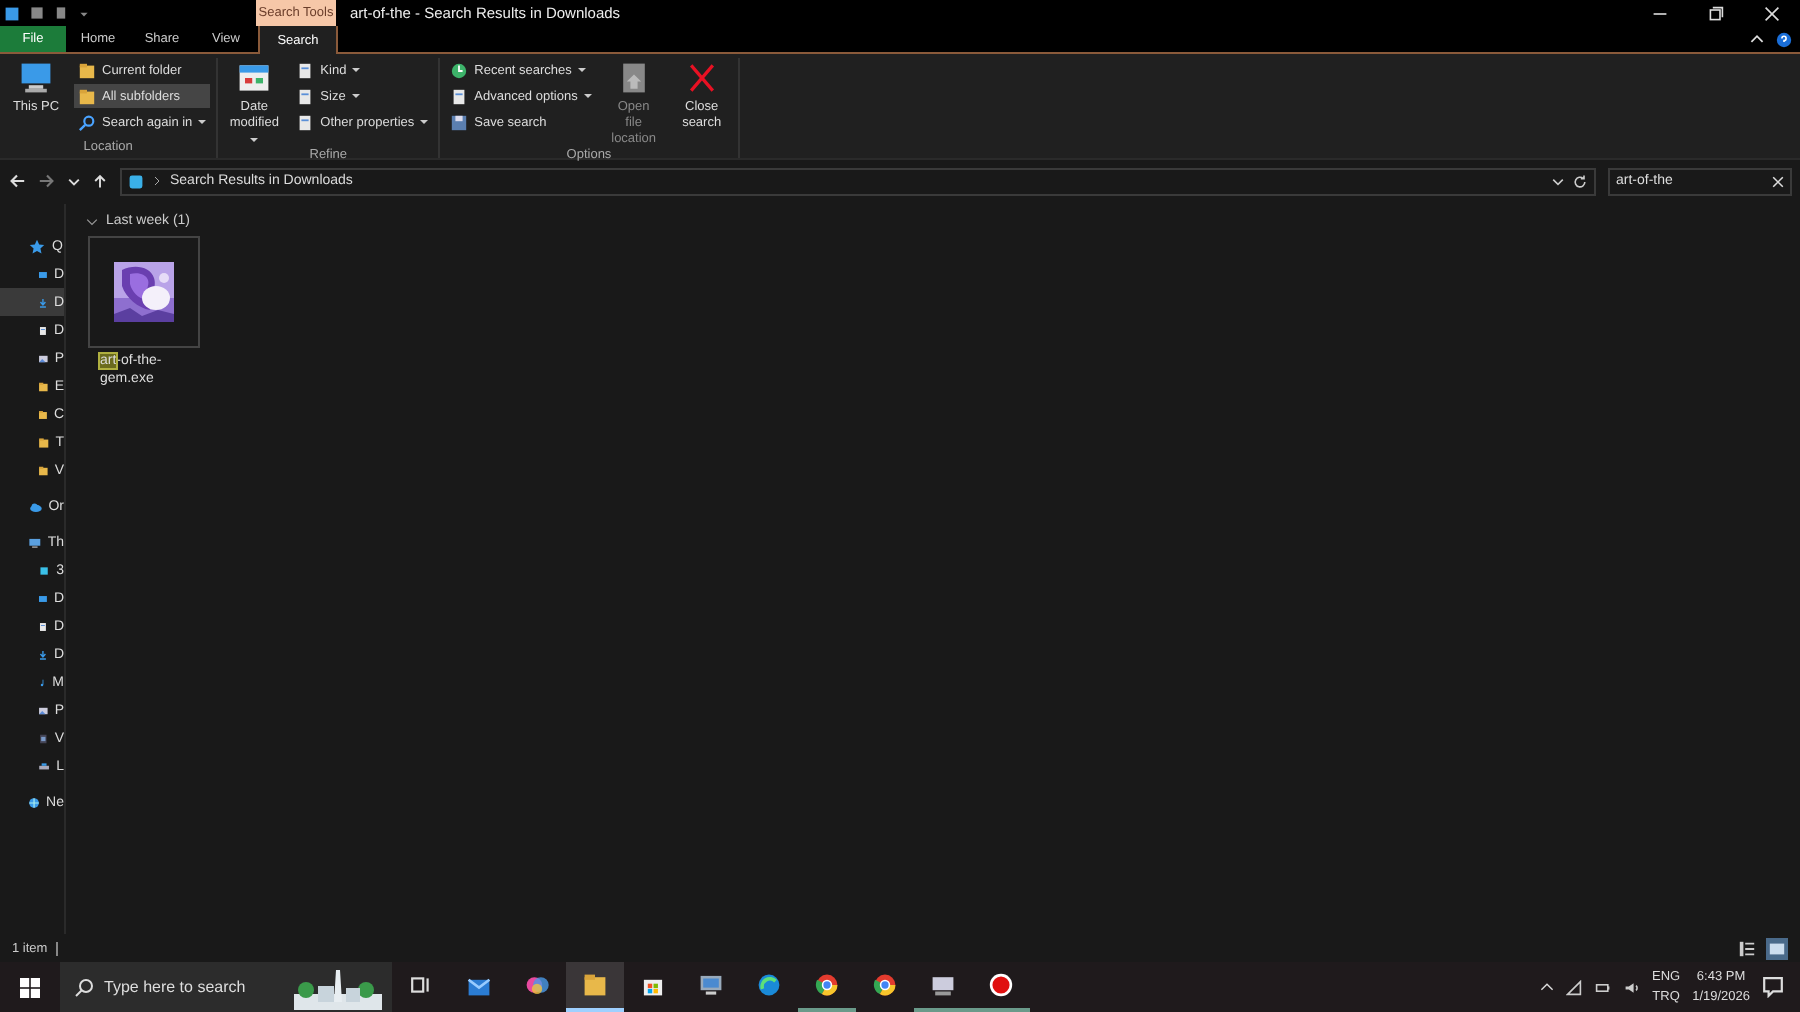  I want to click on folders-icon, so click(87, 96).